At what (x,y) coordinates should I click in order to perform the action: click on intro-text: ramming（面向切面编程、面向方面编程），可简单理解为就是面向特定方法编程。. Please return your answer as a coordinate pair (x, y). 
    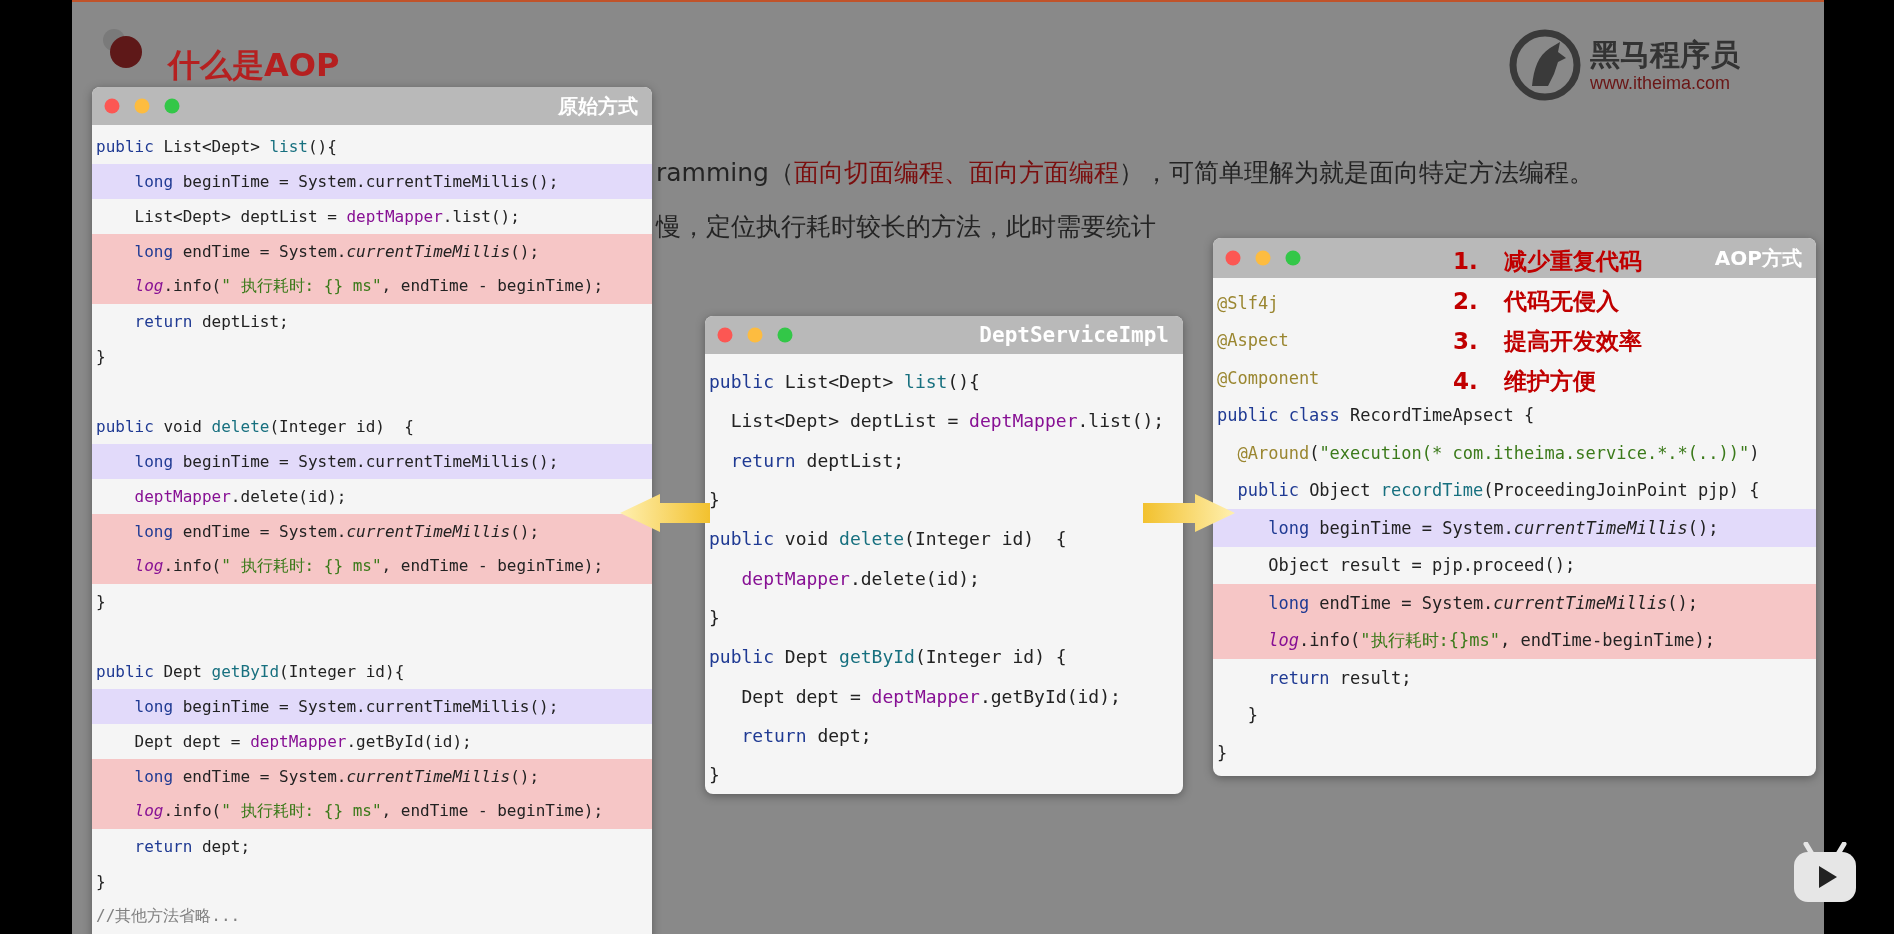
    Looking at the image, I should click on (1125, 173).